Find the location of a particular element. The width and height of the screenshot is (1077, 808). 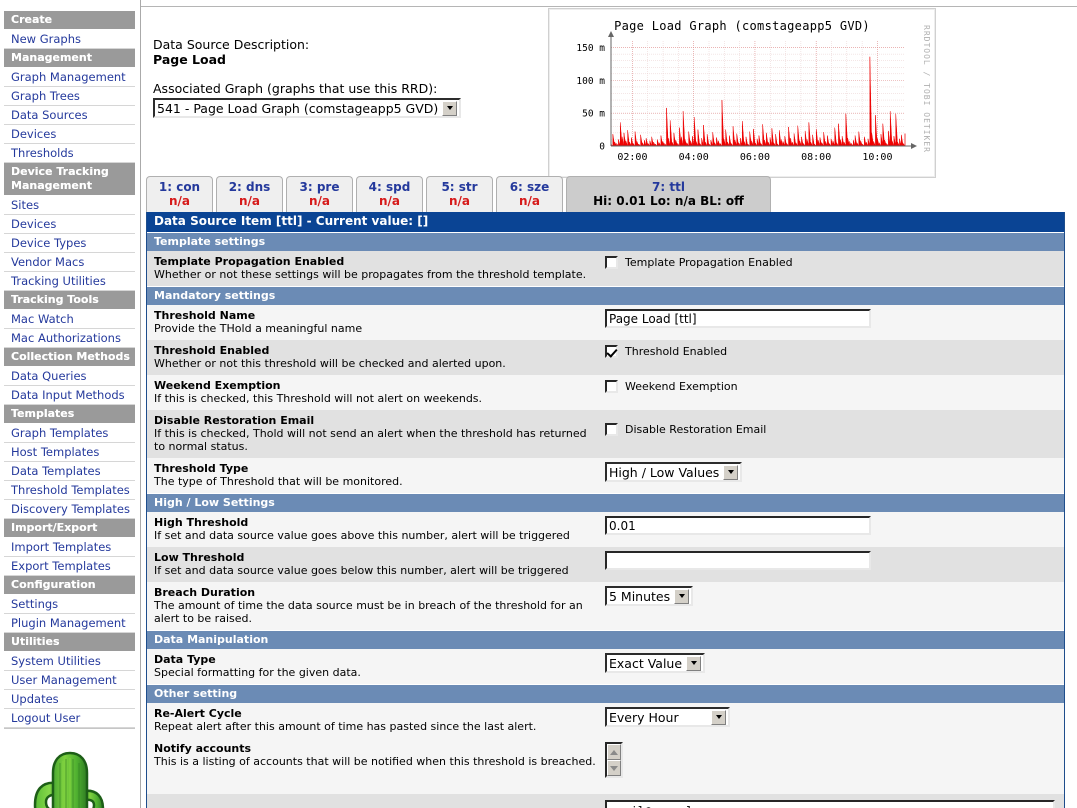

sidebar-group-device-tracking-management: Device Tracking Management is located at coordinates (69, 179).